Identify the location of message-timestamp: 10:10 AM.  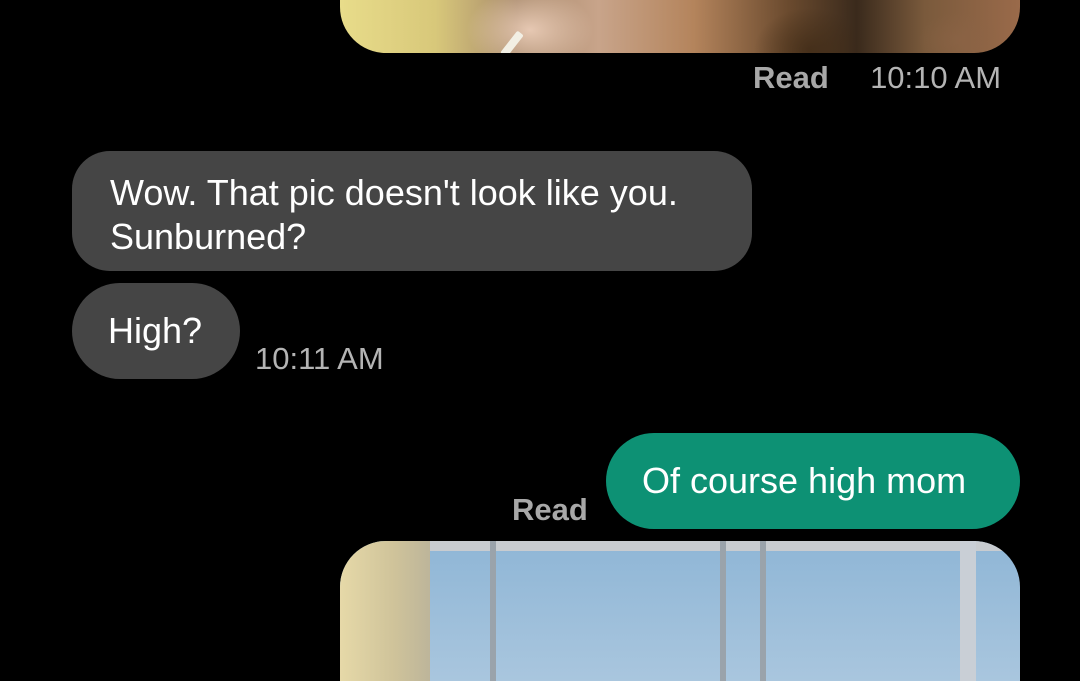
(936, 77).